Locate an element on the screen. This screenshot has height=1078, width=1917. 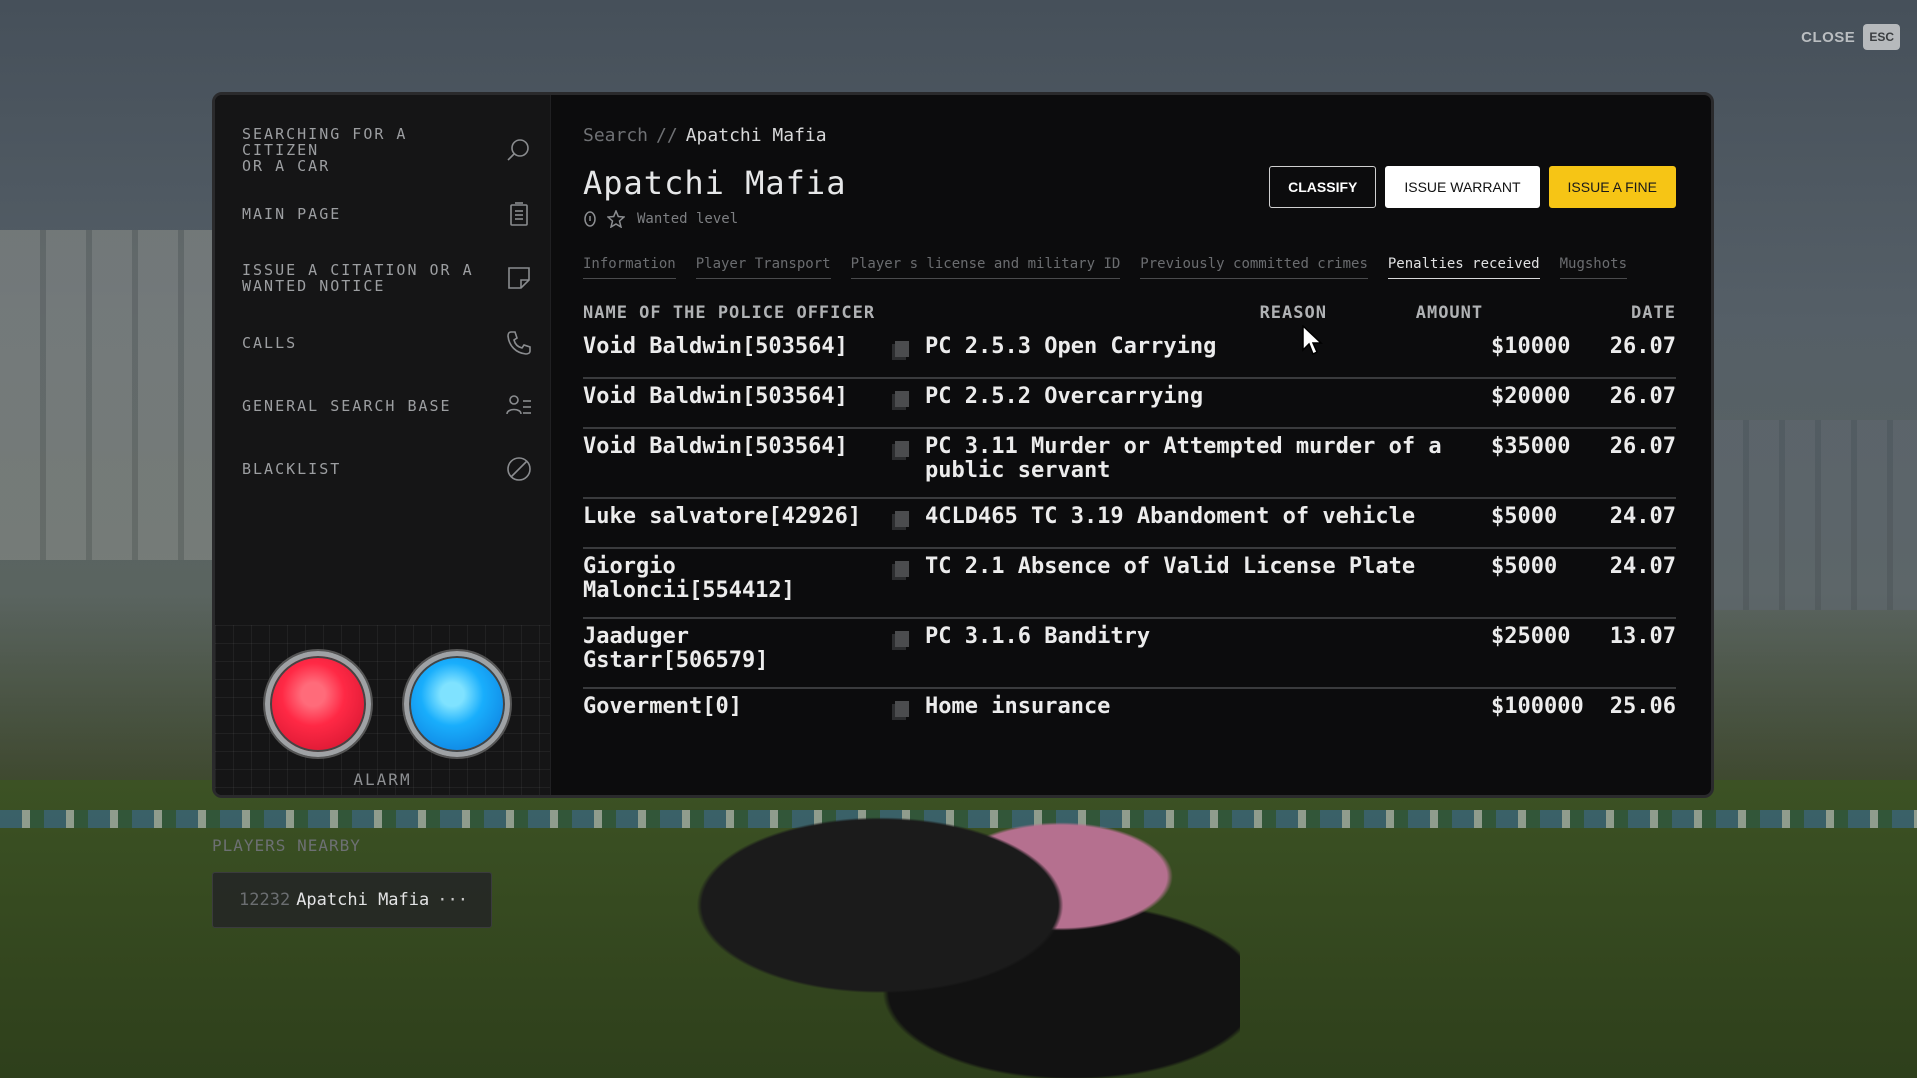
amount-cell: $20000 is located at coordinates (1548, 403).